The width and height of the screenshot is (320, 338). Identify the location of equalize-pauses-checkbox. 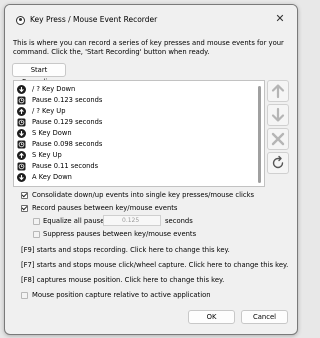
(36, 221).